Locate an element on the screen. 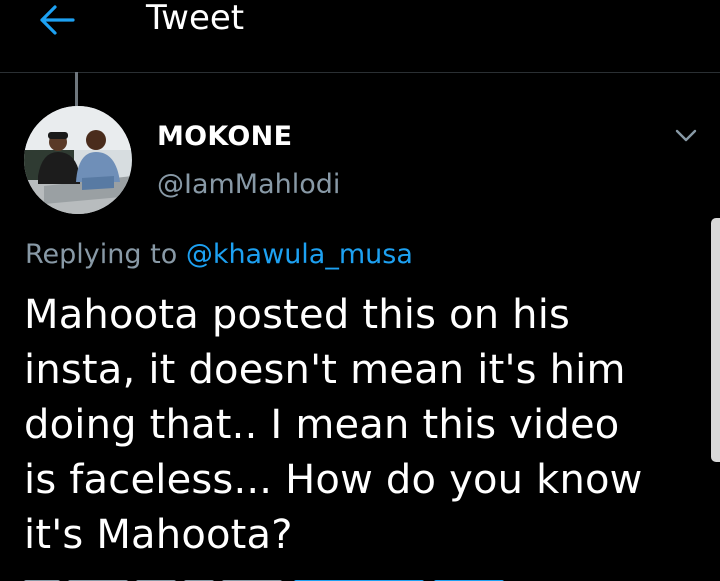 The width and height of the screenshot is (720, 581). back-button is located at coordinates (57, 20).